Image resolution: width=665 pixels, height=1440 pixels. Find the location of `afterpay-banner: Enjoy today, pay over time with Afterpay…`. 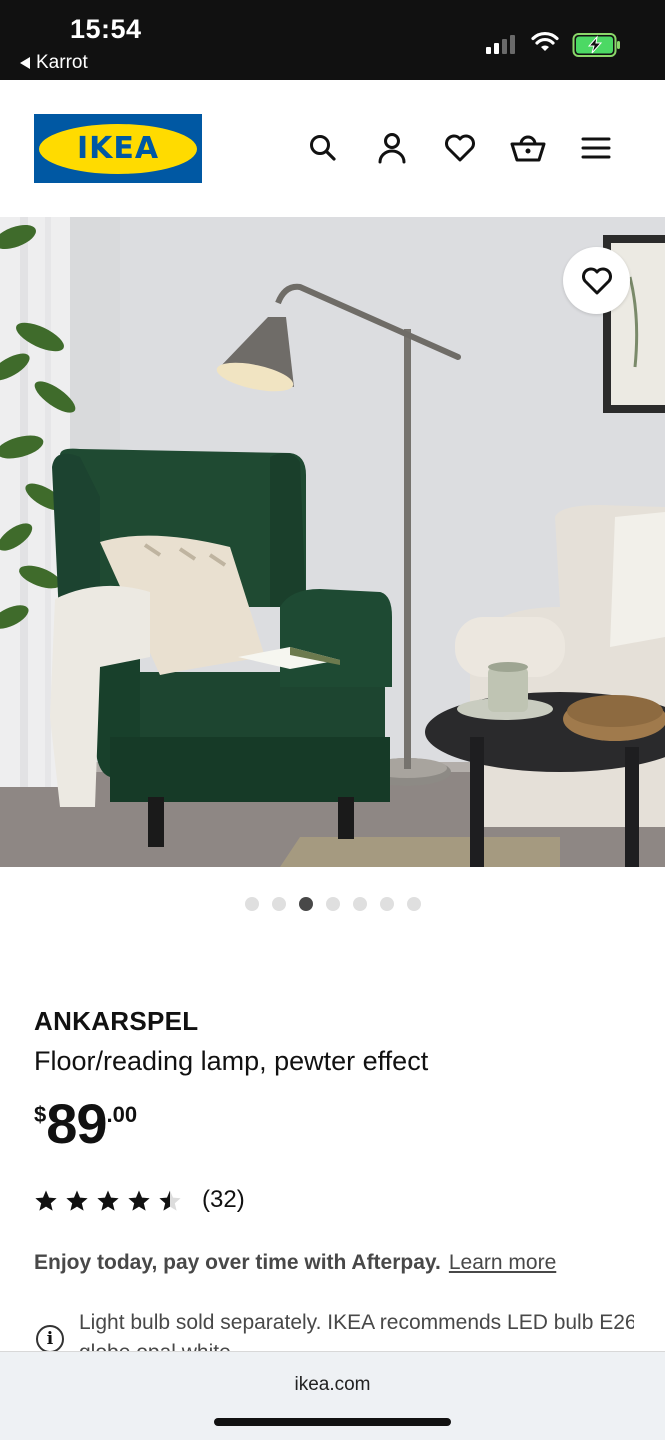

afterpay-banner: Enjoy today, pay over time with Afterpay… is located at coordinates (295, 1263).